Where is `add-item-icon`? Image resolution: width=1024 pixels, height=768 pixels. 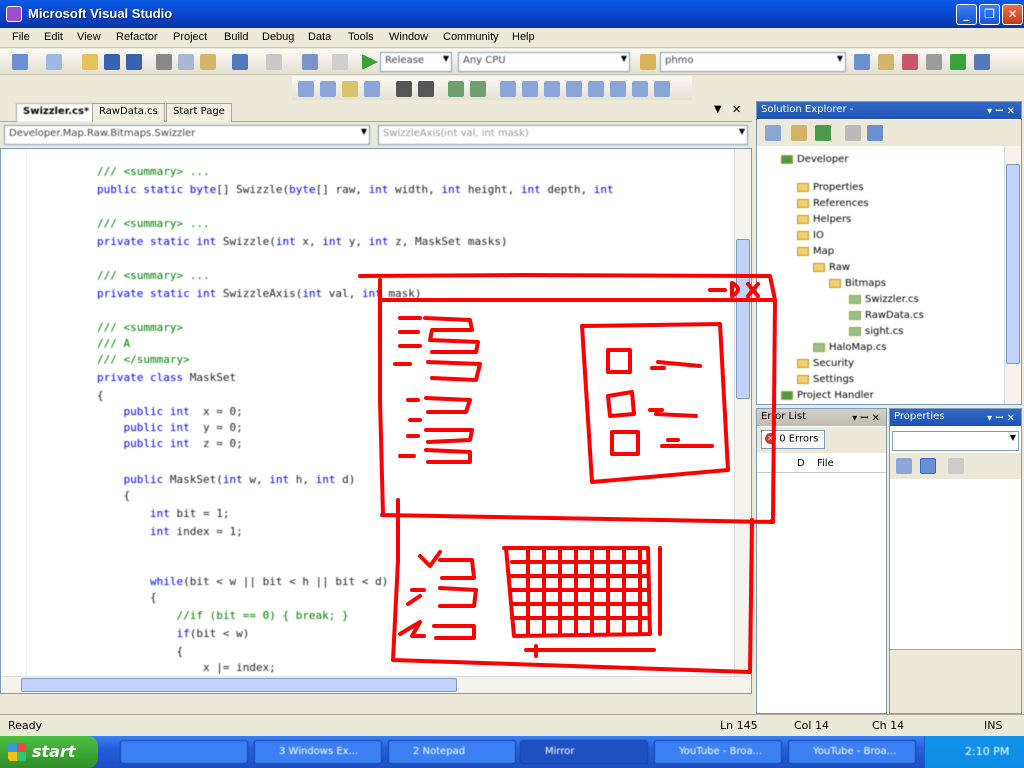 add-item-icon is located at coordinates (54, 62).